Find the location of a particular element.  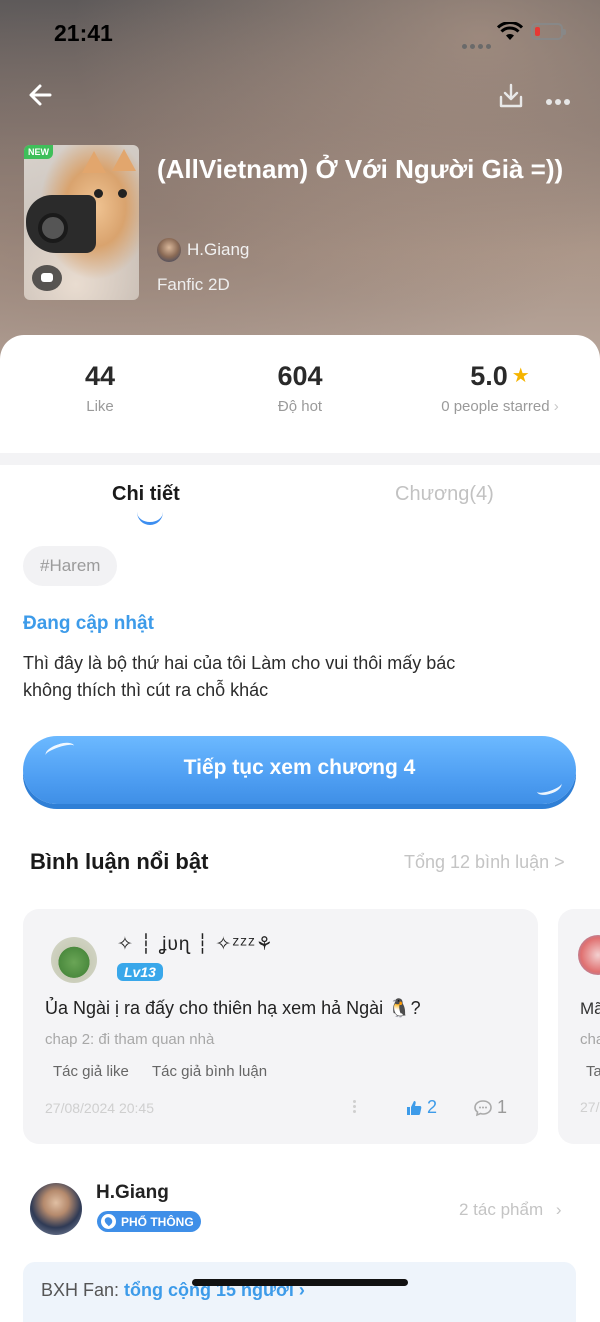

cellular-signal-icon is located at coordinates (478, 45).